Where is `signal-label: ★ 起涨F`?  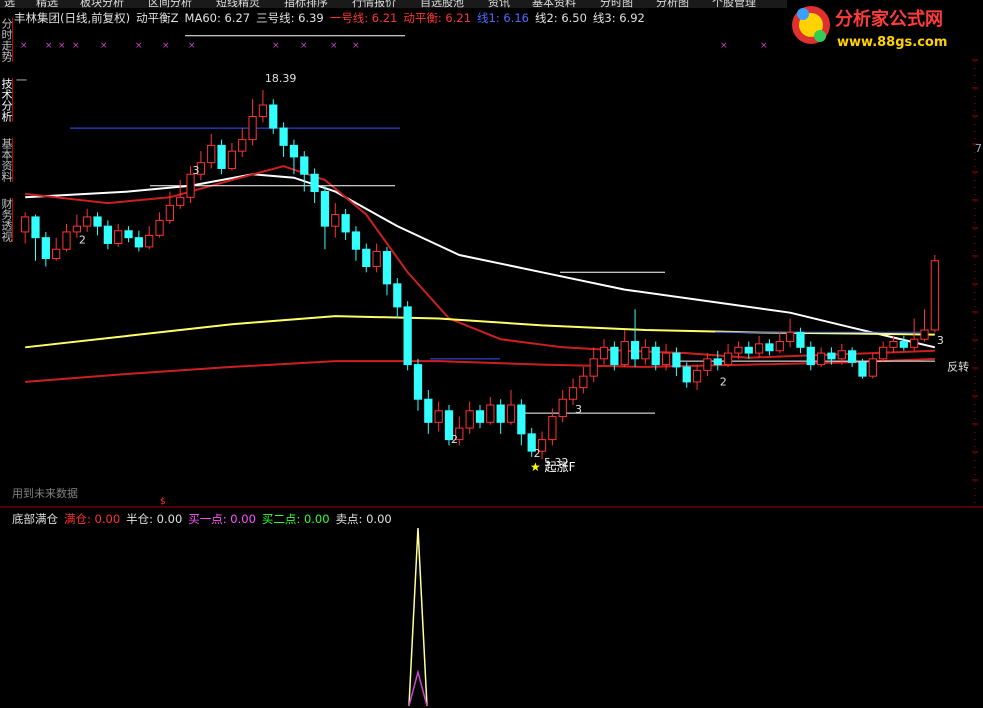 signal-label: ★ 起涨F is located at coordinates (553, 466).